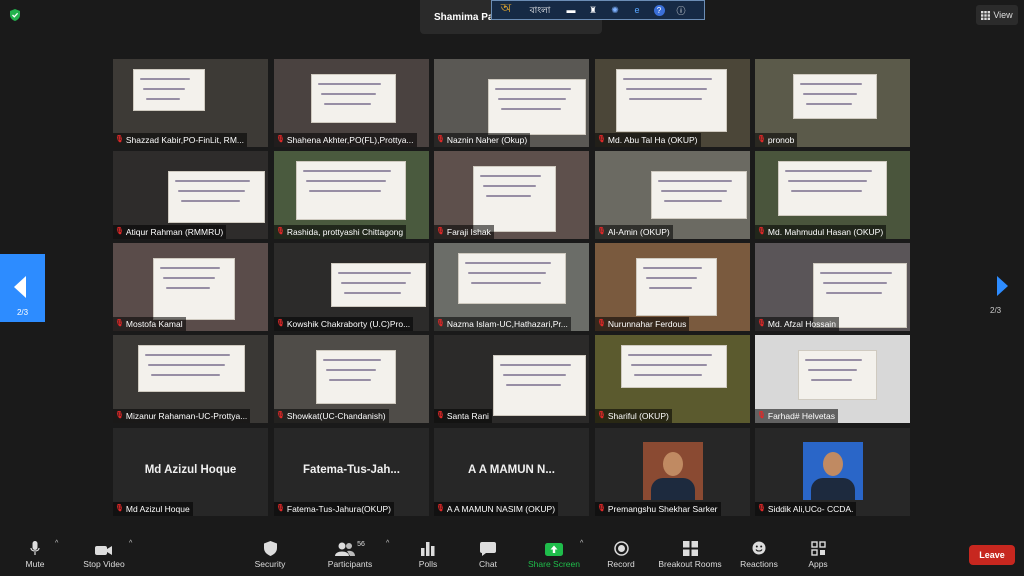  Describe the element at coordinates (190, 472) in the screenshot. I see `participant-tile: Md Azizul Hoque 🎙 Md Azizul Hoque` at that location.